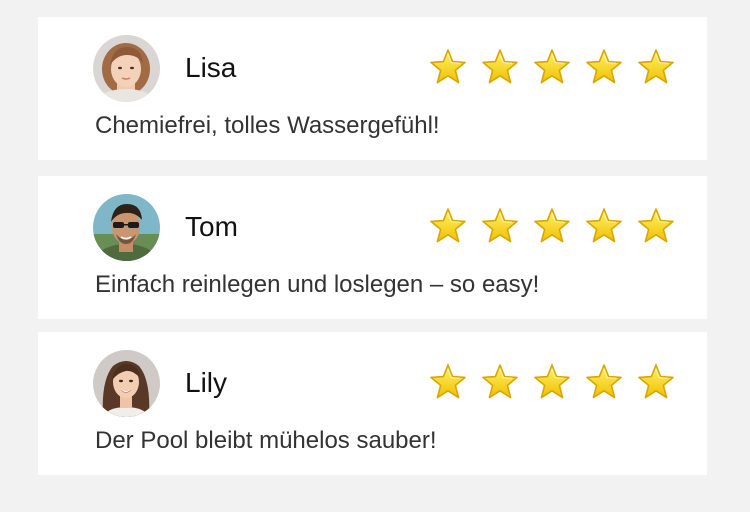 The image size is (750, 512). Describe the element at coordinates (206, 382) in the screenshot. I see `reviewer-name: Lily` at that location.